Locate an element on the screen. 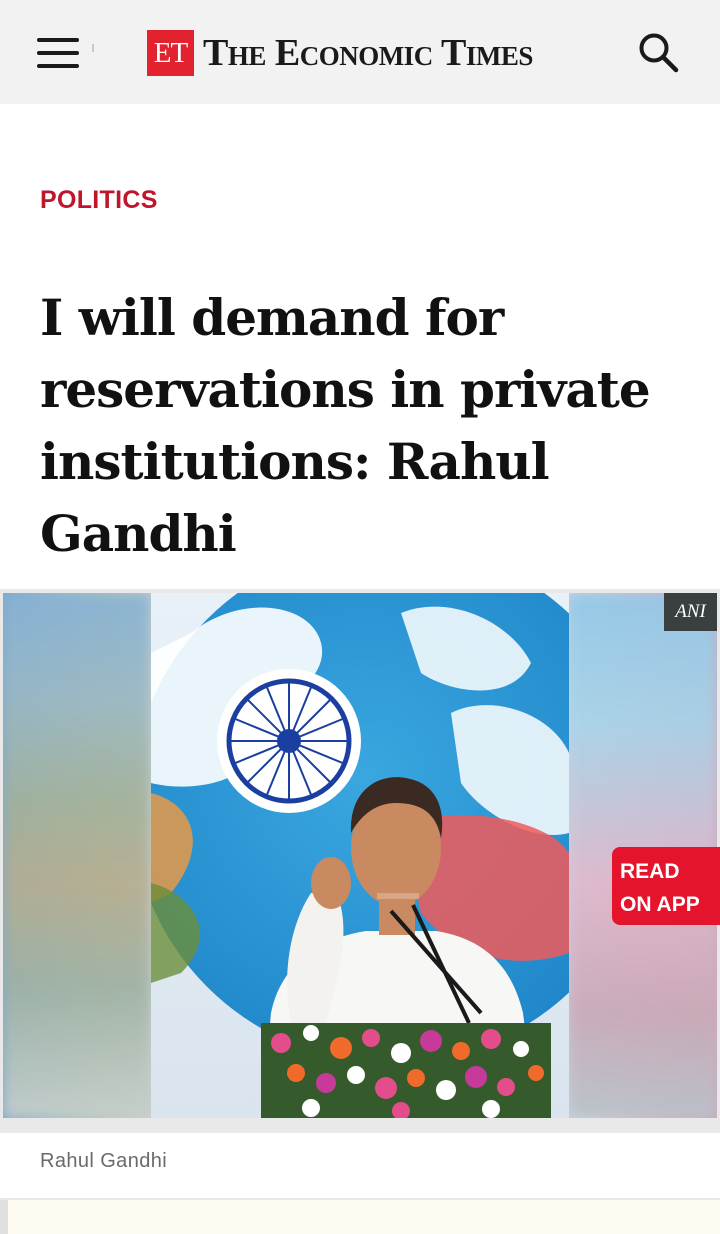 Image resolution: width=720 pixels, height=1234 pixels. top-header: ET The Economic Times is located at coordinates (360, 52).